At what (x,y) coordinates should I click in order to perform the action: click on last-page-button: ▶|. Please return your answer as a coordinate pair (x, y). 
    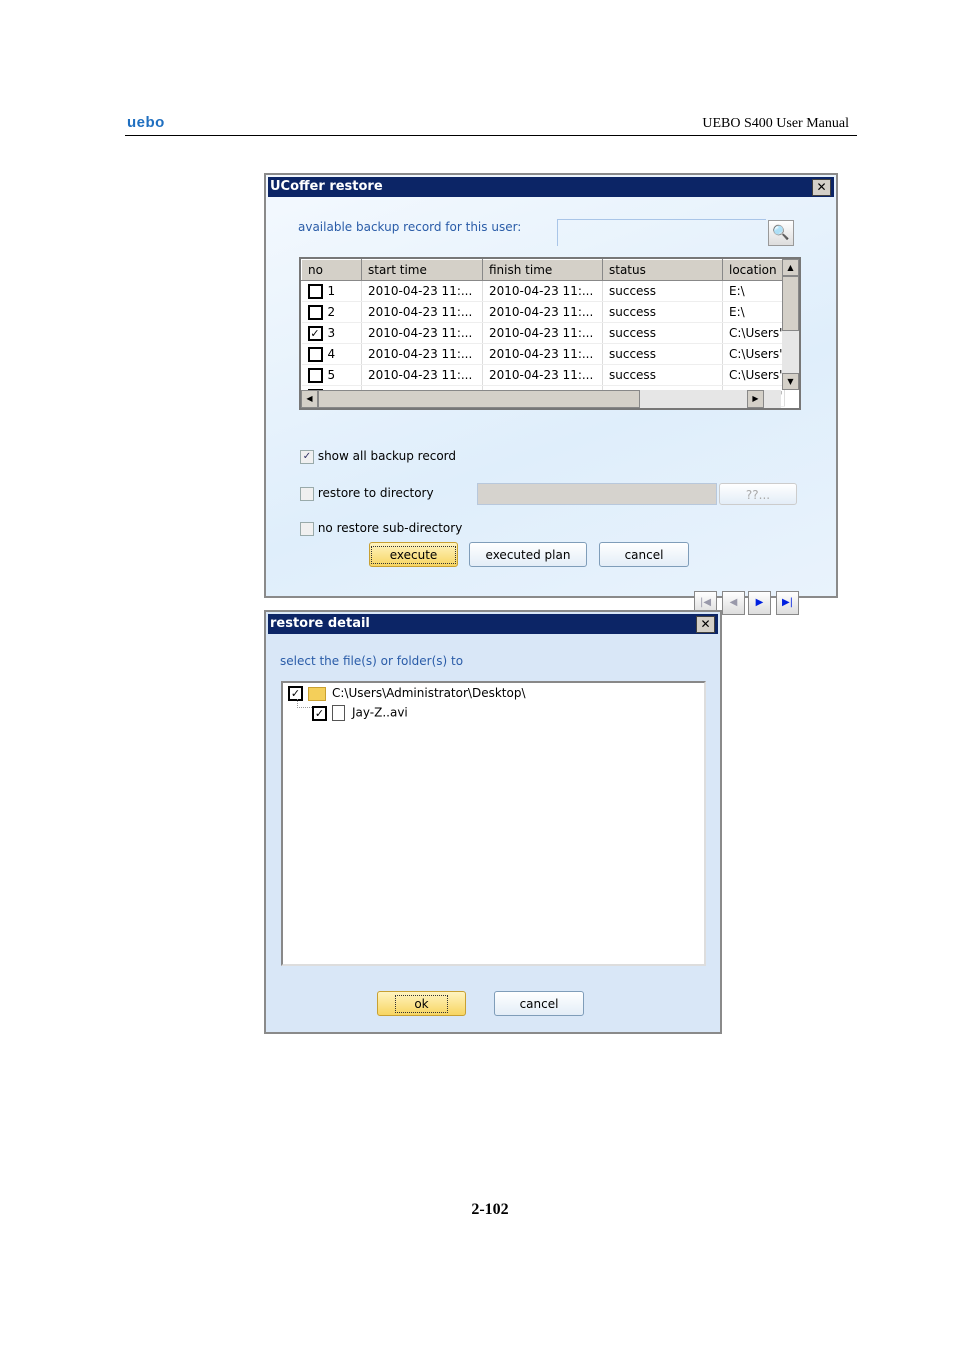
    Looking at the image, I should click on (787, 603).